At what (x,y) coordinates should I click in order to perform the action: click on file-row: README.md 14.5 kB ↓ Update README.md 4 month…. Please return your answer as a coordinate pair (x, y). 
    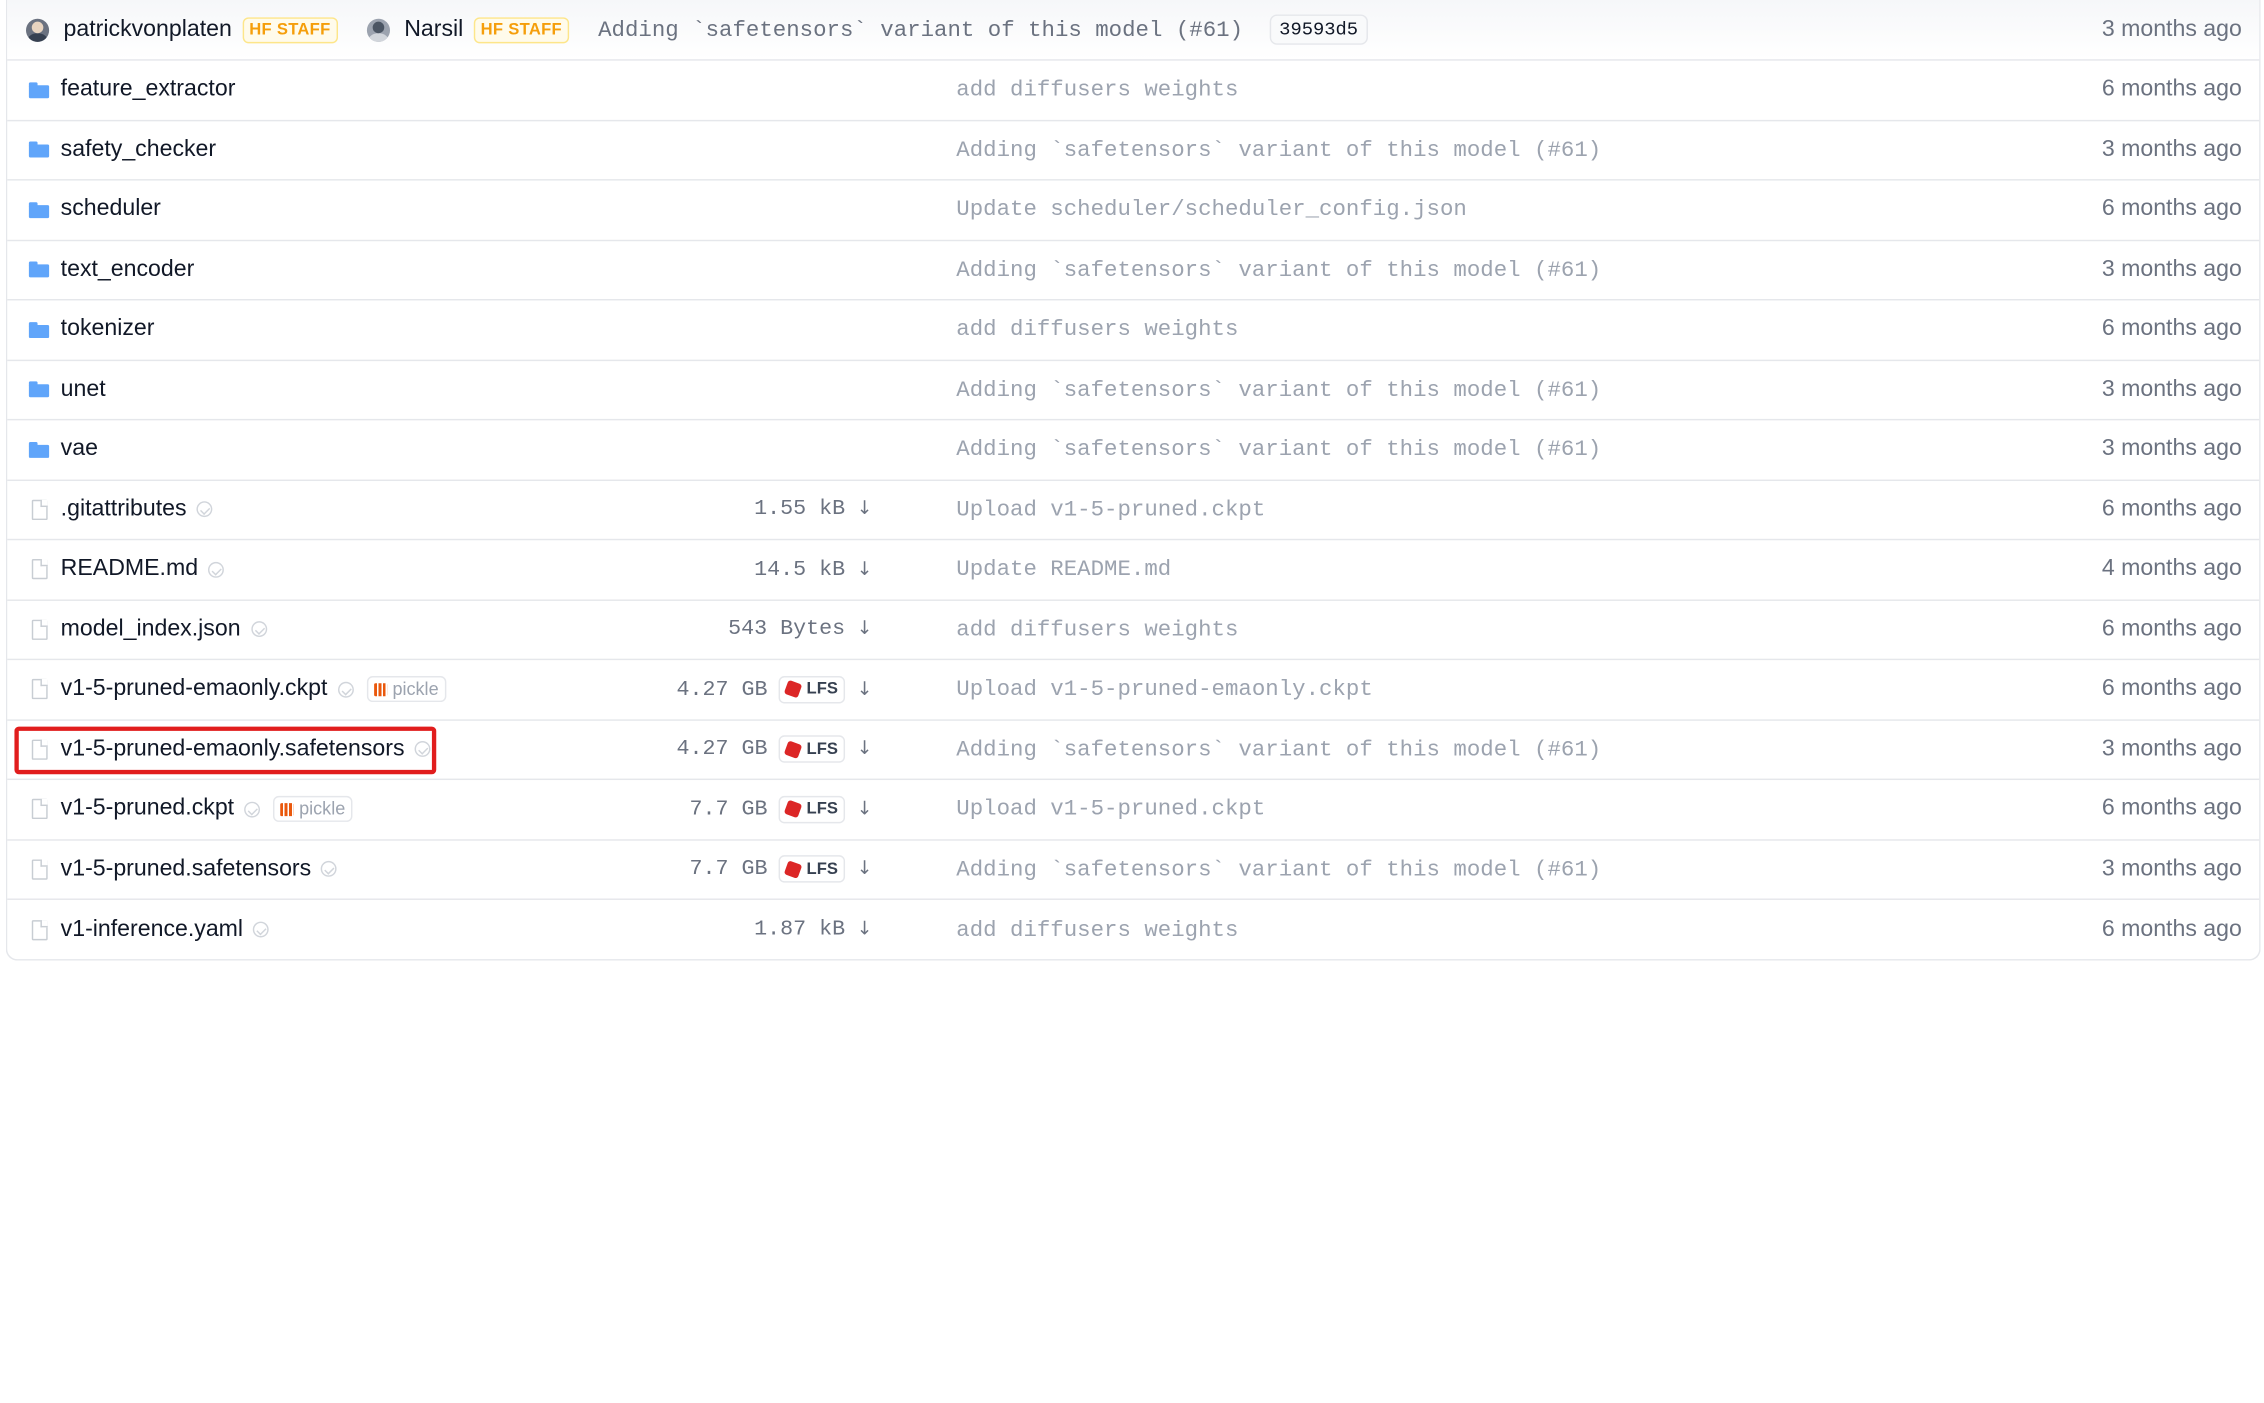
    Looking at the image, I should click on (1133, 570).